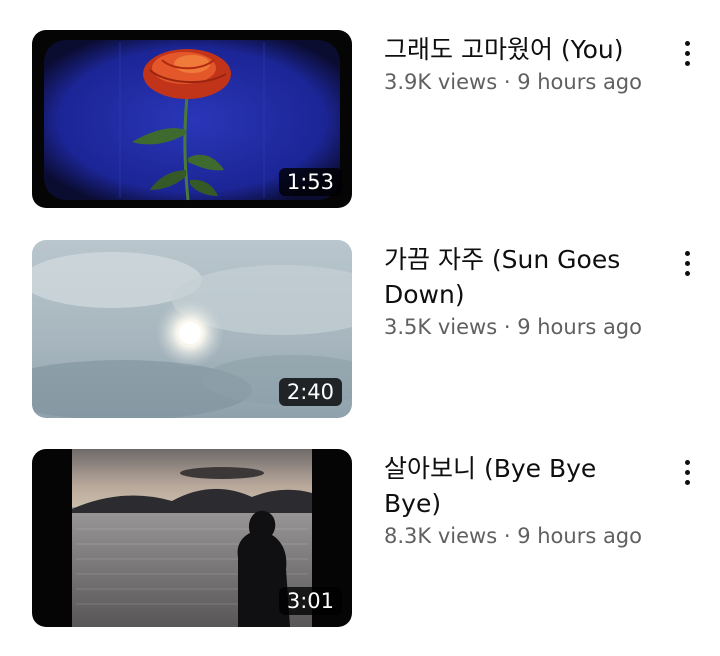  I want to click on video-duration-badge: 3:01, so click(310, 601).